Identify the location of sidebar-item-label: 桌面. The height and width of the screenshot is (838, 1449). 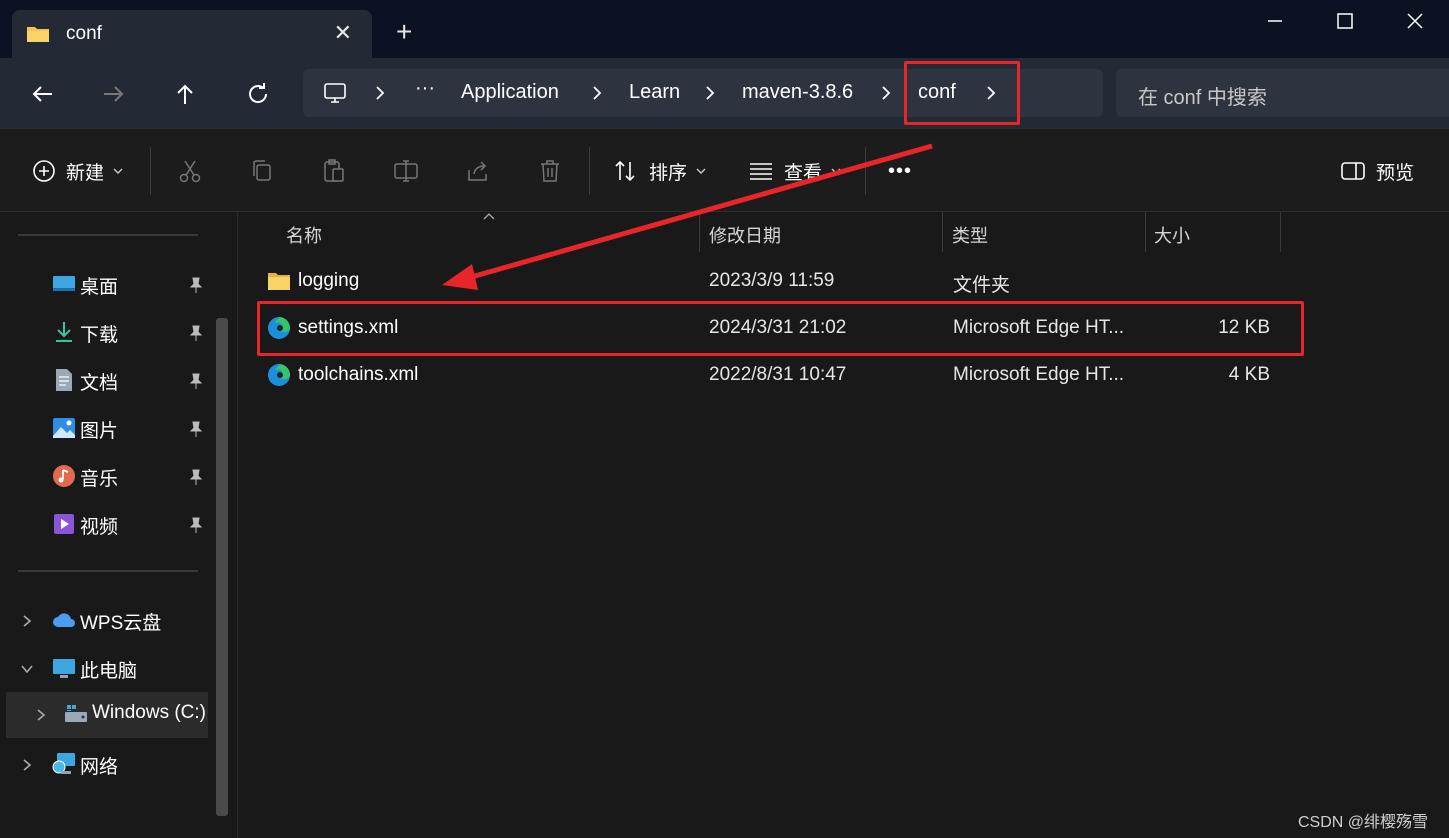
(99, 287).